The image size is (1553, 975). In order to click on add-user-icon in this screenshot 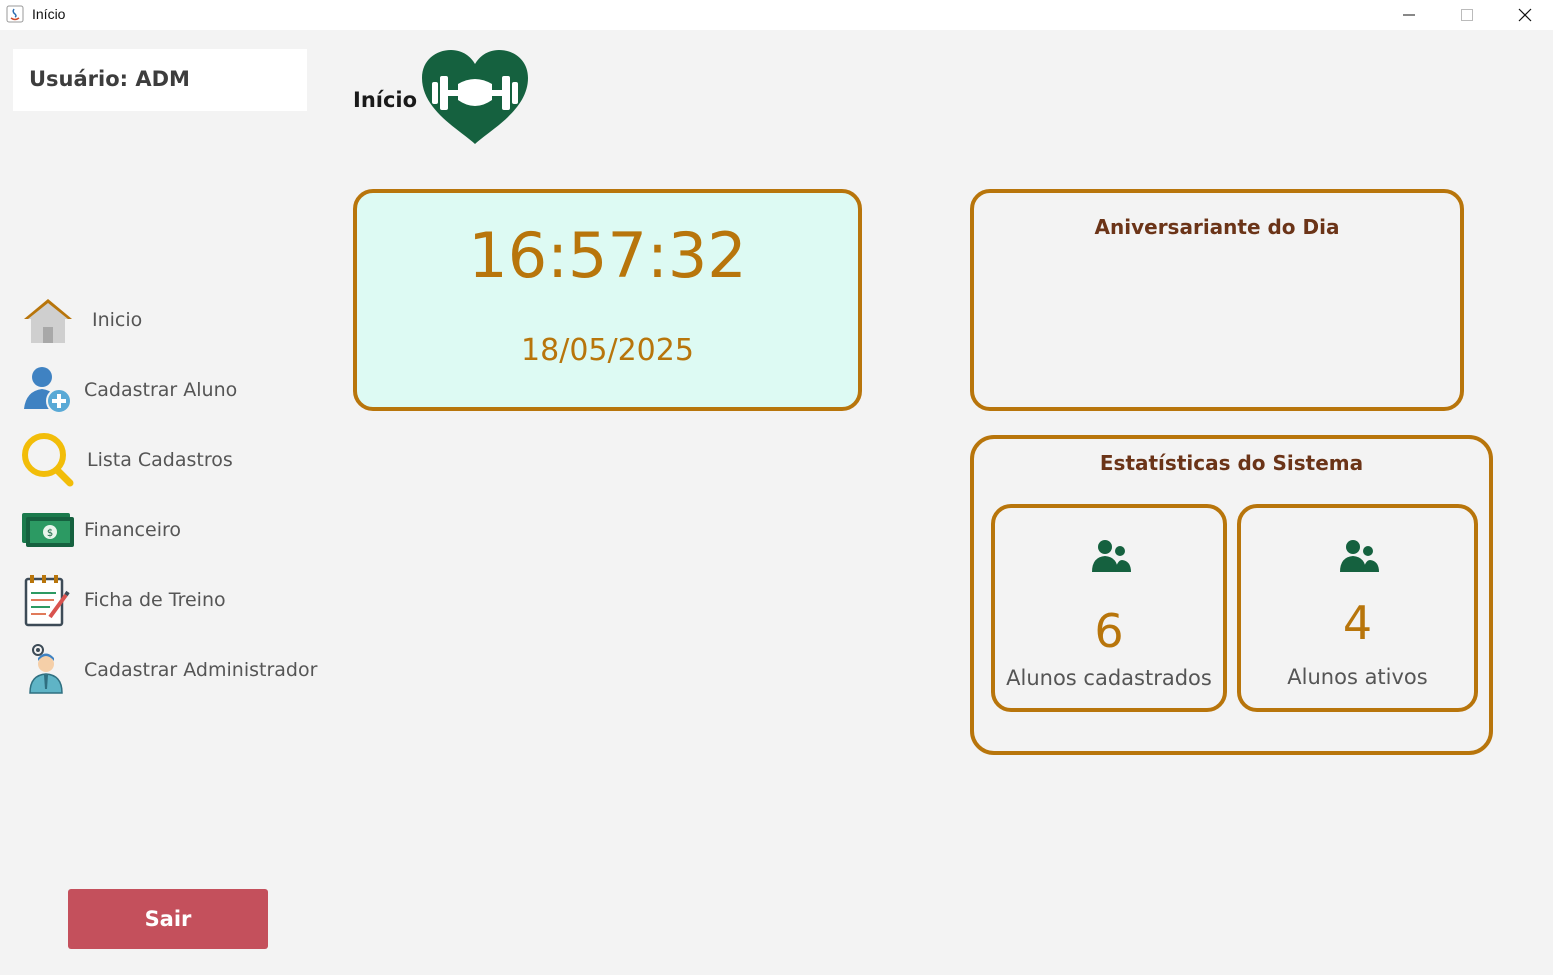, I will do `click(48, 390)`.